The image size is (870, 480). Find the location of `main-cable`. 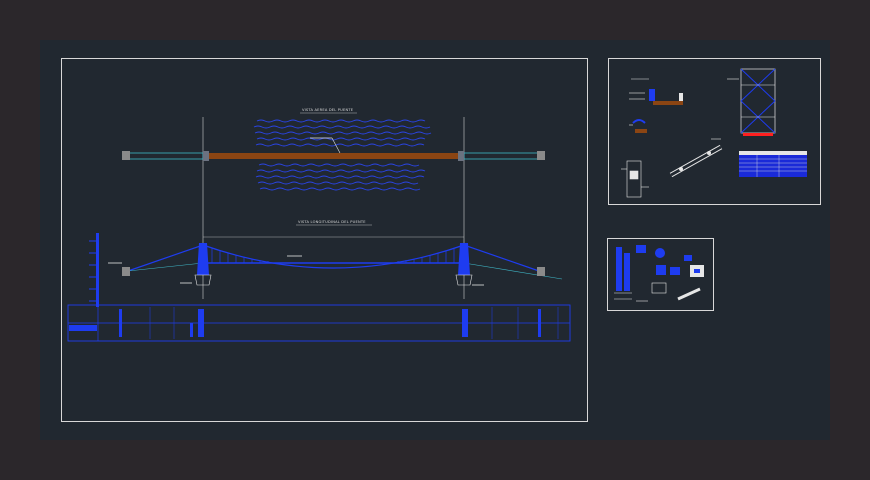

main-cable is located at coordinates (333, 258).